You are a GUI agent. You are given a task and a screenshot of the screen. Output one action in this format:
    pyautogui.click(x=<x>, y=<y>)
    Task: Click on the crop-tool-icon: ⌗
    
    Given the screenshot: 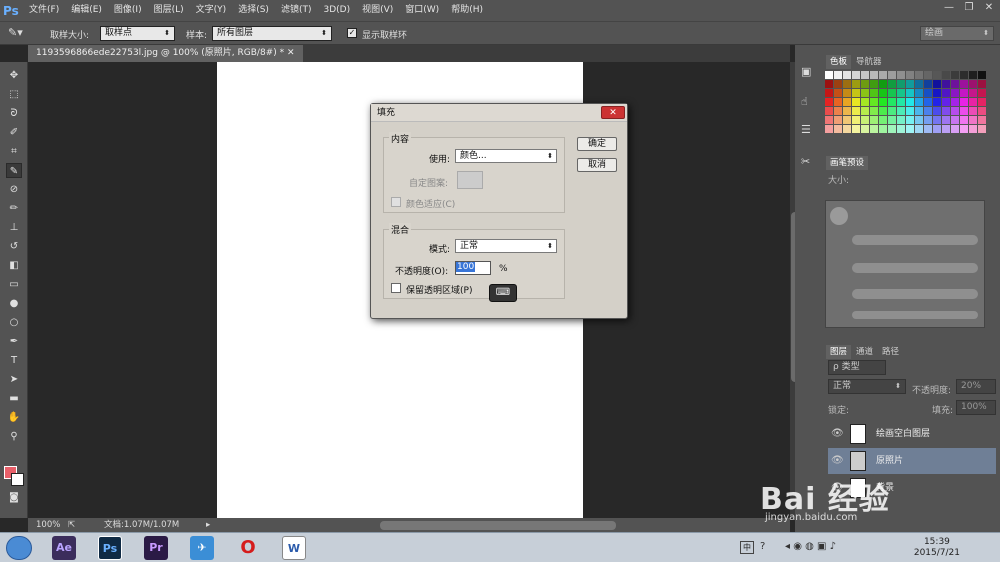 What is the action you would take?
    pyautogui.click(x=14, y=151)
    